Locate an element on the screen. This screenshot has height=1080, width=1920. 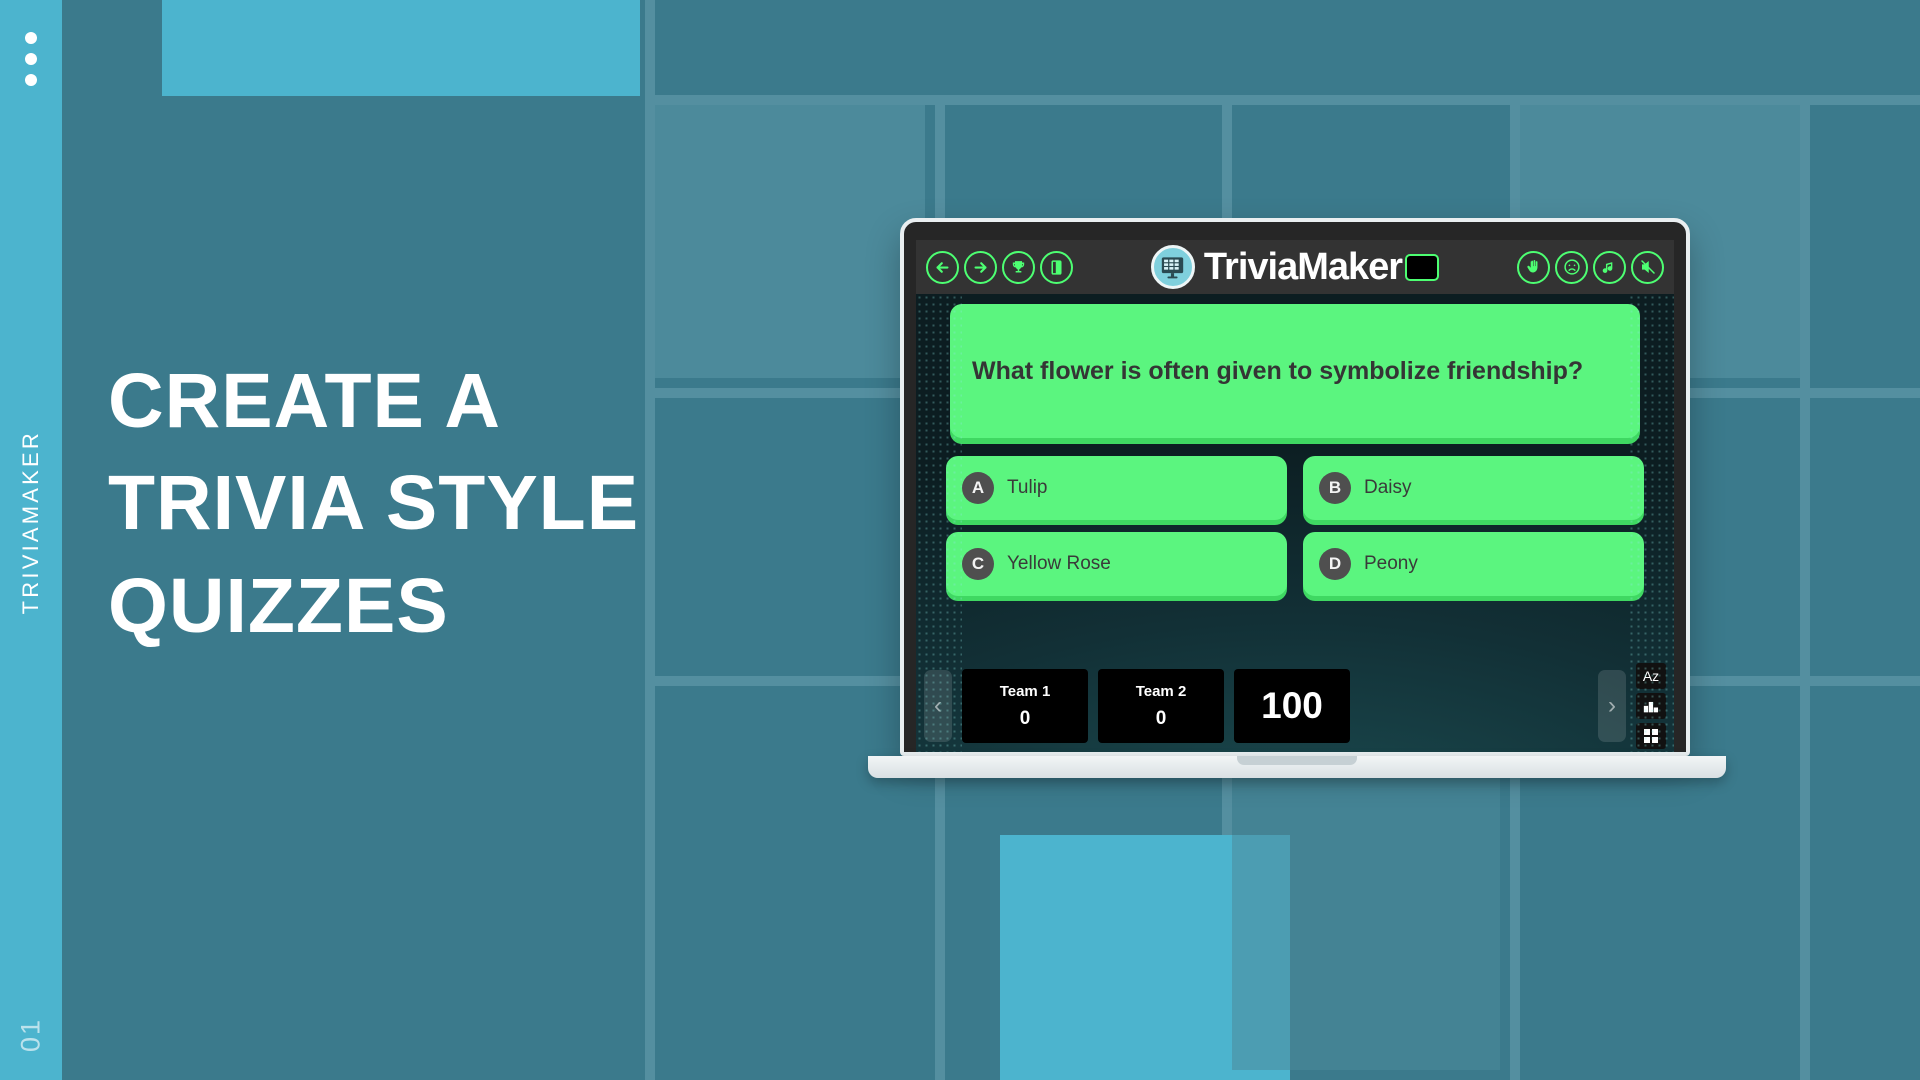
headline-line-2: Trivia Style is located at coordinates (374, 503).